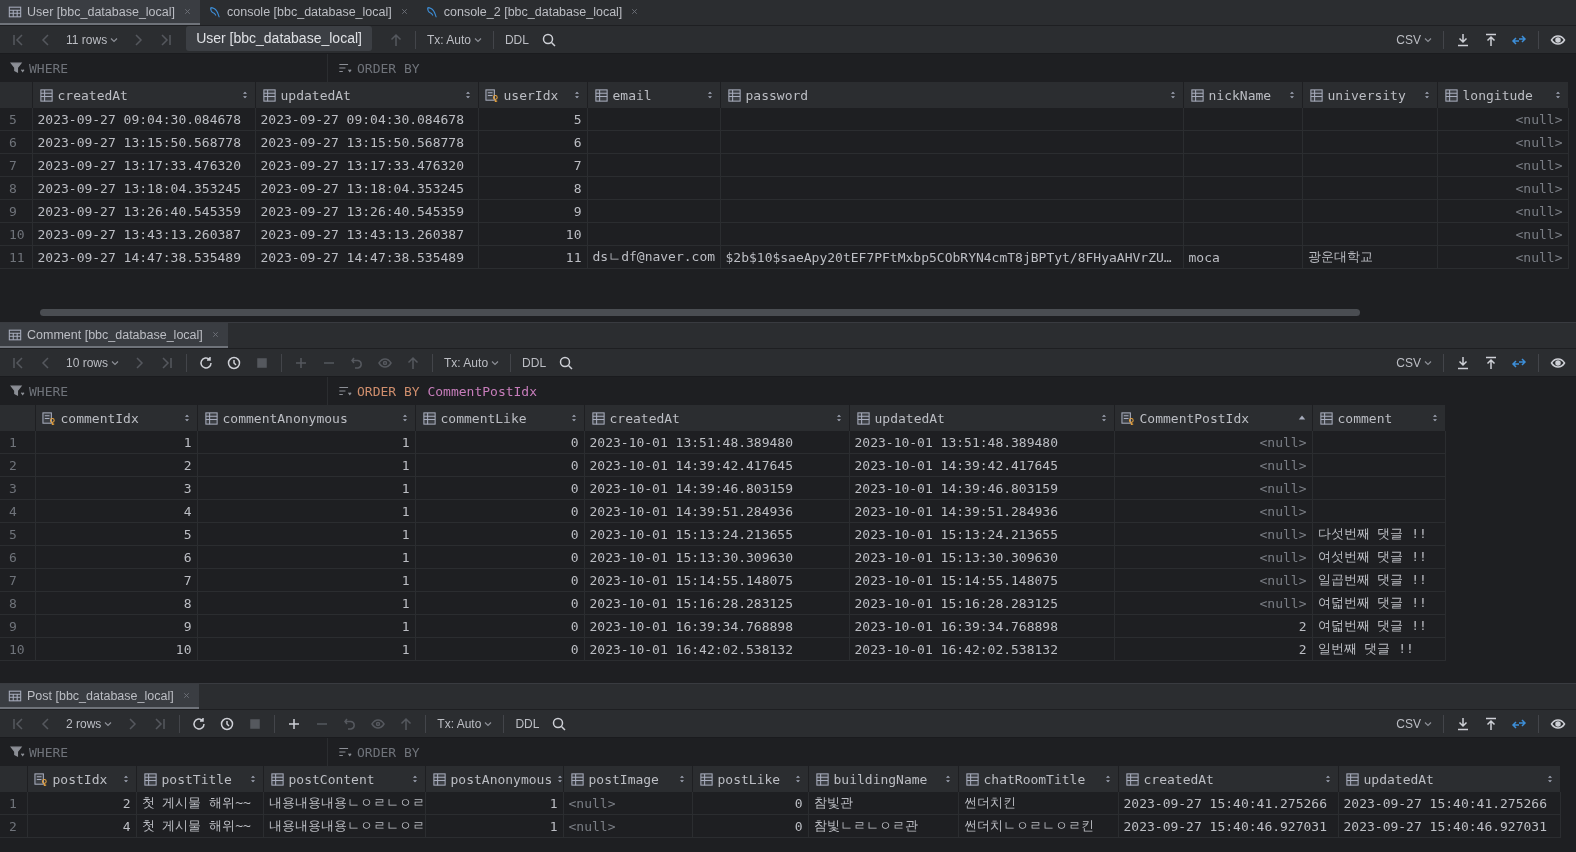 Image resolution: width=1576 pixels, height=852 pixels. What do you see at coordinates (405, 511) in the screenshot?
I see `table-cell: 1` at bounding box center [405, 511].